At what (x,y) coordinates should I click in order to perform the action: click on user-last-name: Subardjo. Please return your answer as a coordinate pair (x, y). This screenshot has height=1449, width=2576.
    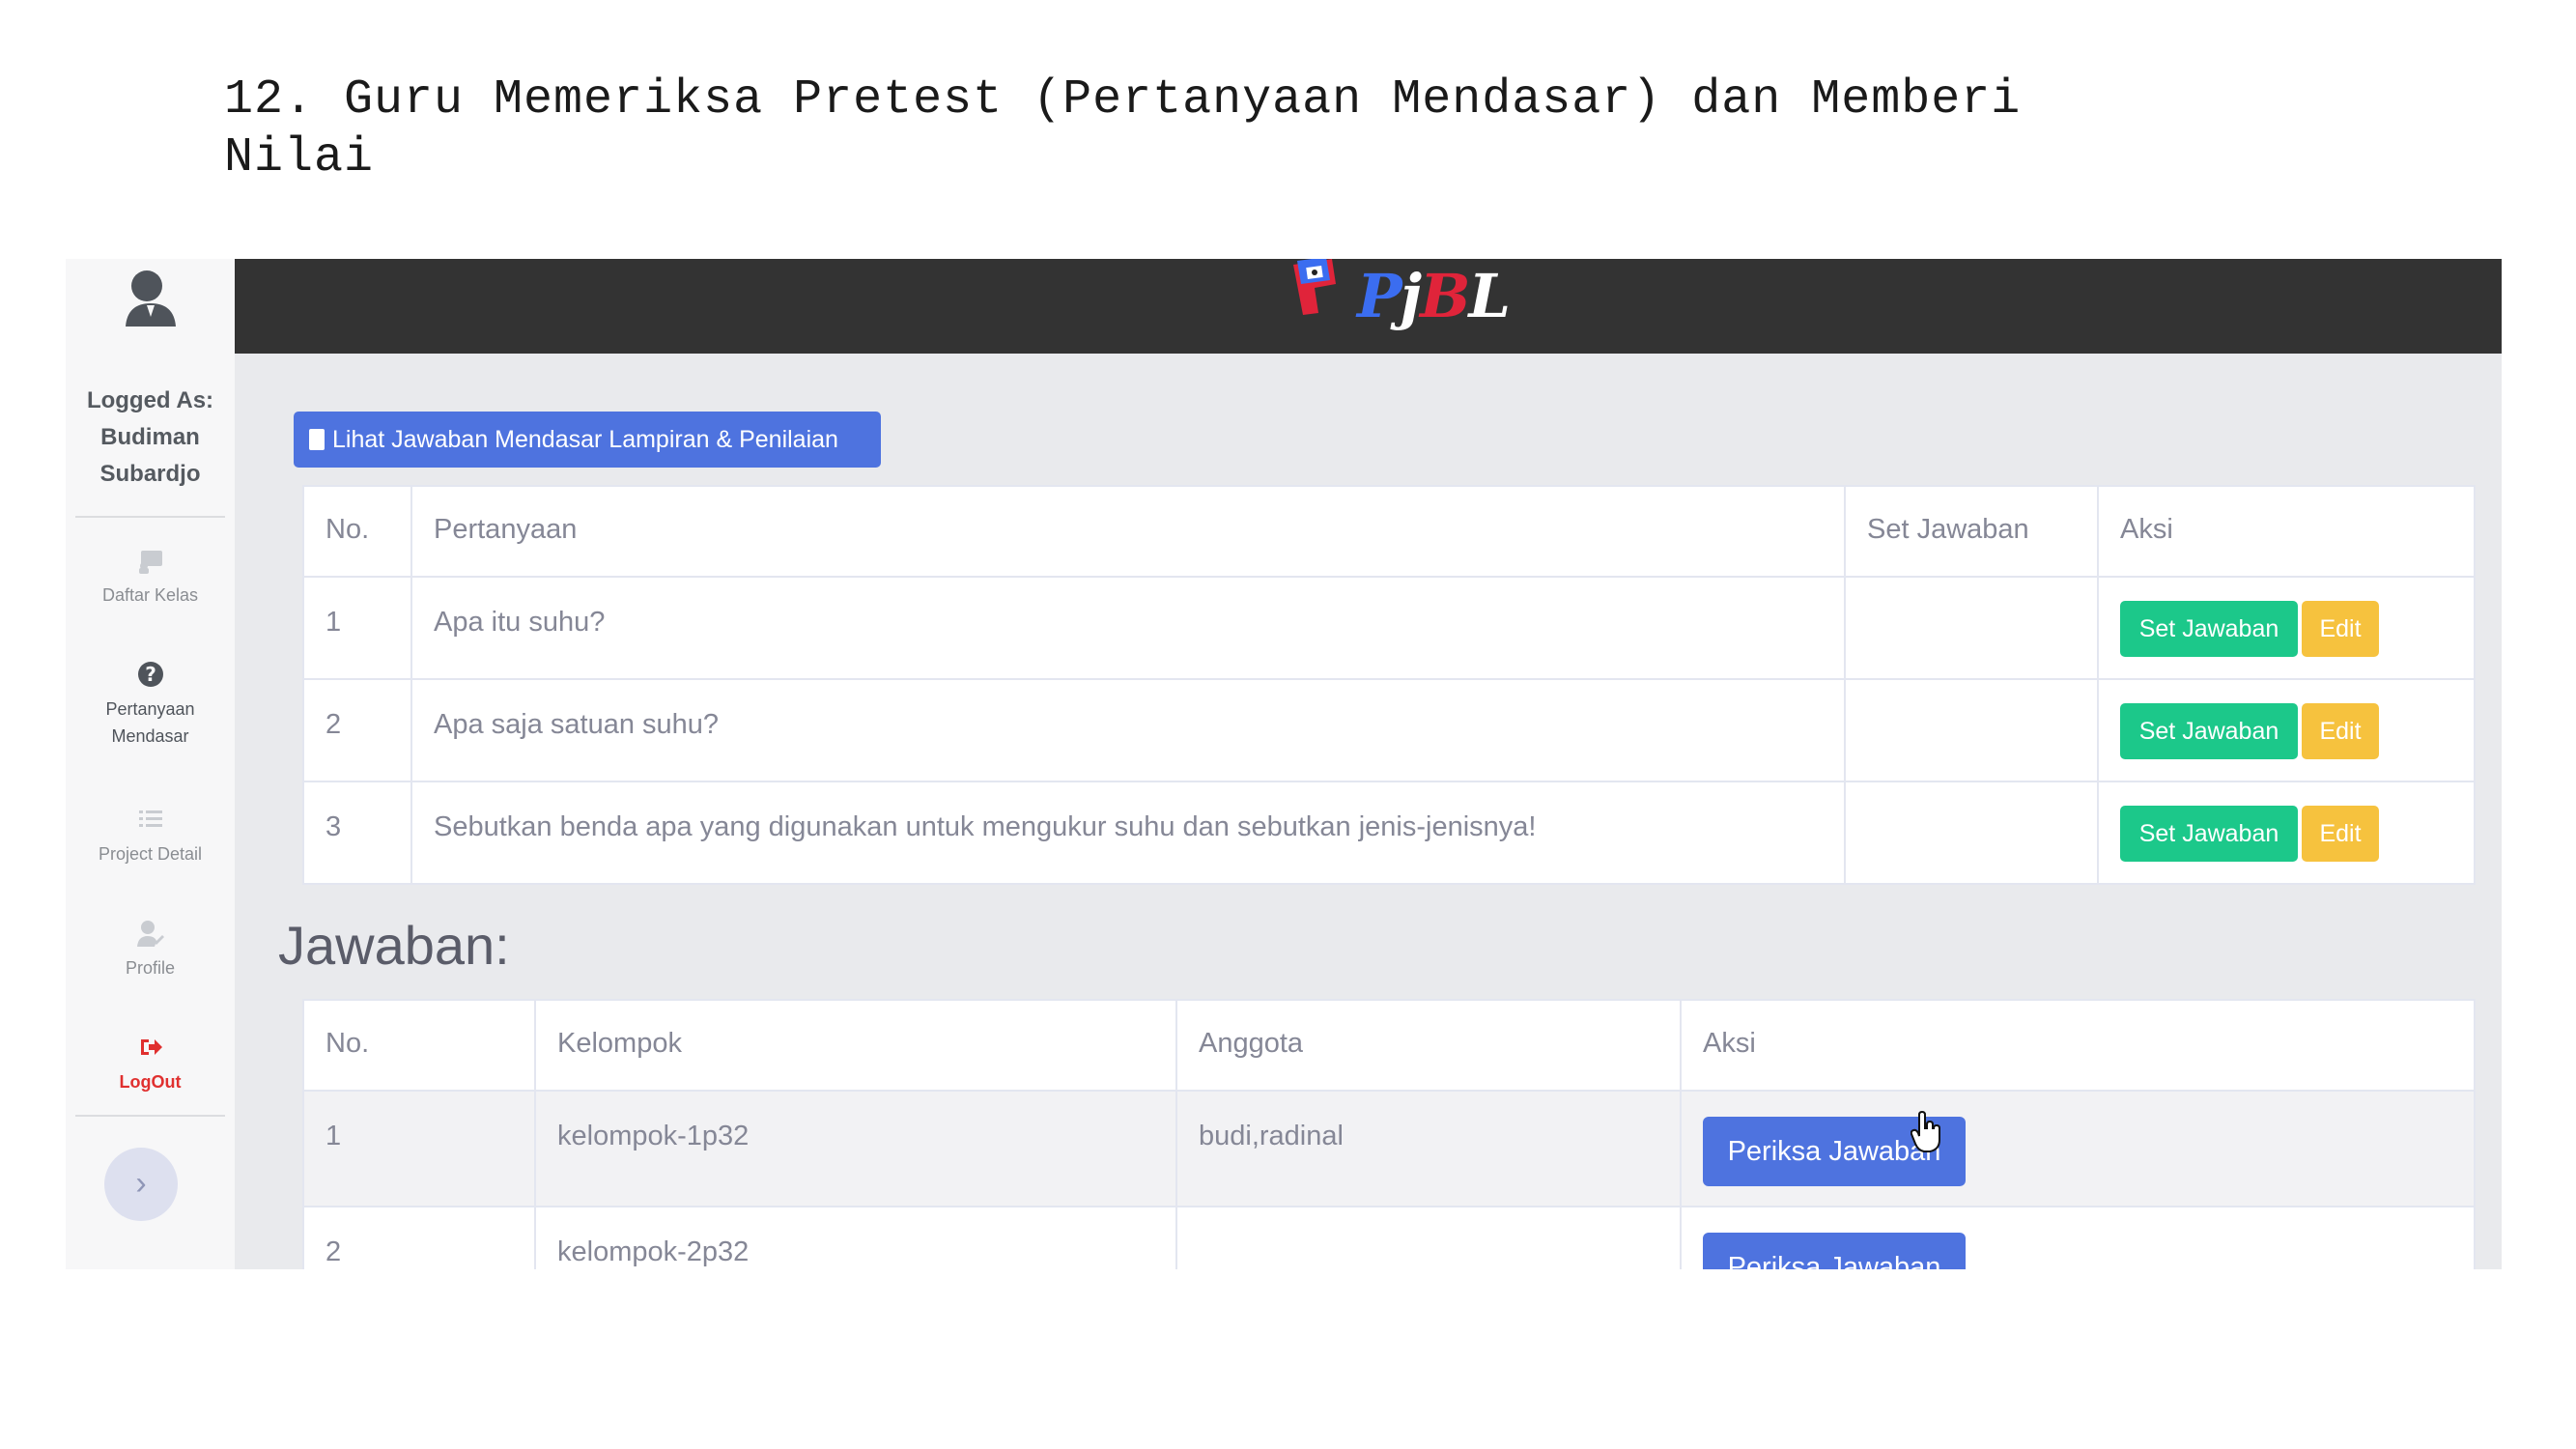
    Looking at the image, I should click on (150, 474).